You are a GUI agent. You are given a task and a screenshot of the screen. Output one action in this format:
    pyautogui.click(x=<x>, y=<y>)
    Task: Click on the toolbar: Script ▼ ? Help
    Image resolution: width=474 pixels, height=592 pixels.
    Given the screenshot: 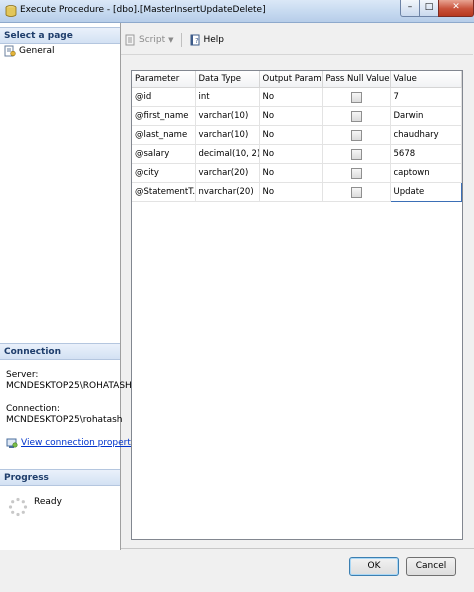 What is the action you would take?
    pyautogui.click(x=172, y=40)
    